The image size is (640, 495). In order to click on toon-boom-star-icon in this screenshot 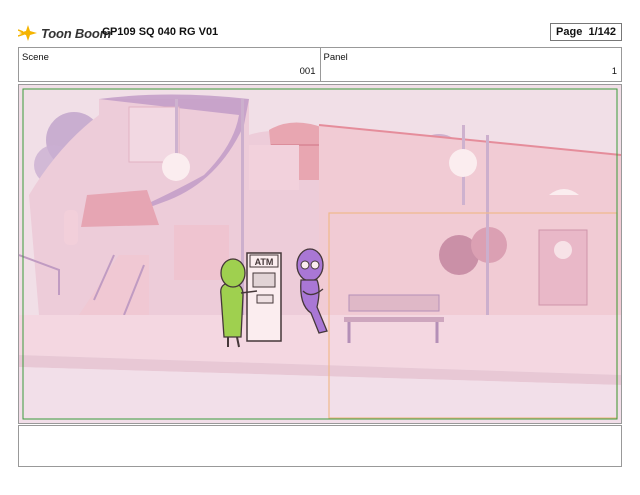, I will do `click(27, 33)`.